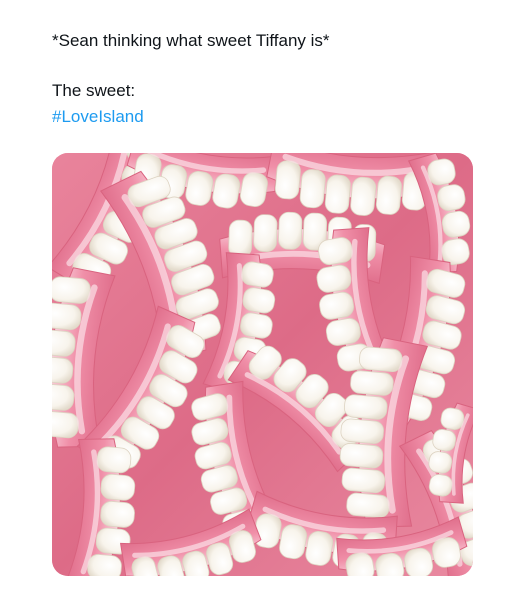 The image size is (523, 600). I want to click on tweet-text-line-2: The sweet:, so click(94, 90).